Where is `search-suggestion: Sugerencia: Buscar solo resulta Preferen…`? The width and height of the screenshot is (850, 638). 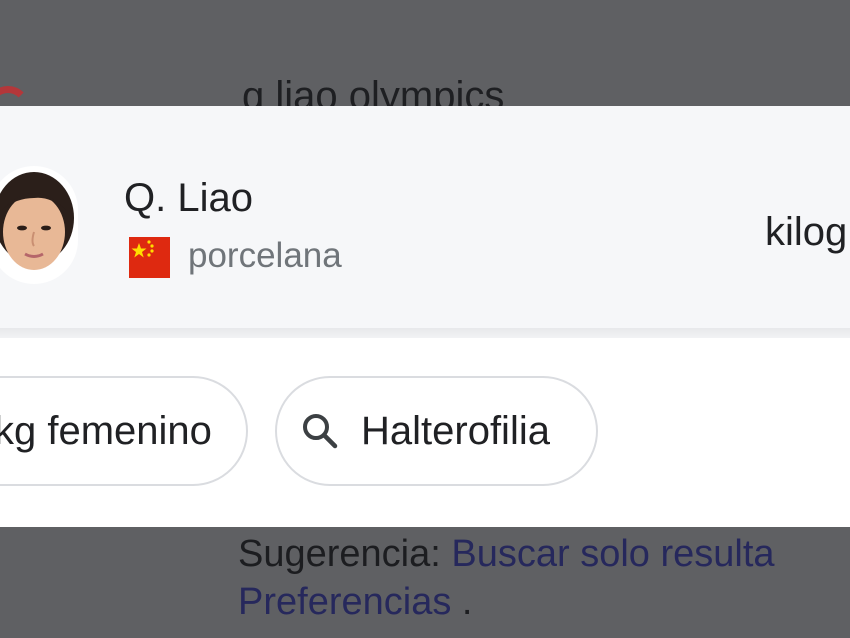 search-suggestion: Sugerencia: Buscar solo resulta Preferen… is located at coordinates (506, 578).